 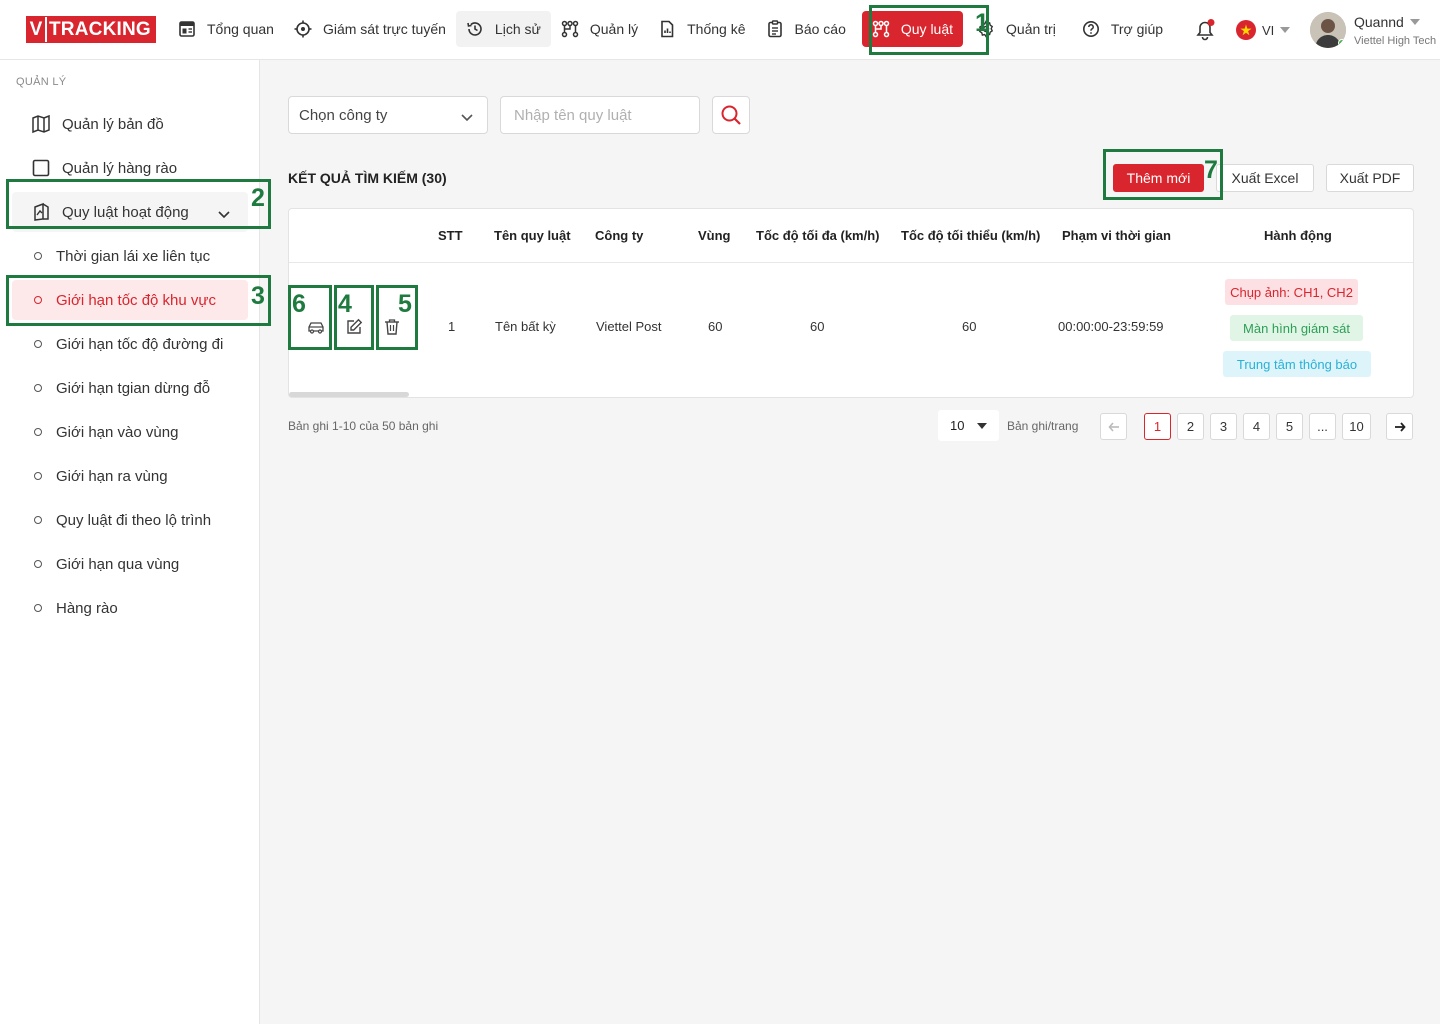 I want to click on language-switcher: VI, so click(x=1263, y=30).